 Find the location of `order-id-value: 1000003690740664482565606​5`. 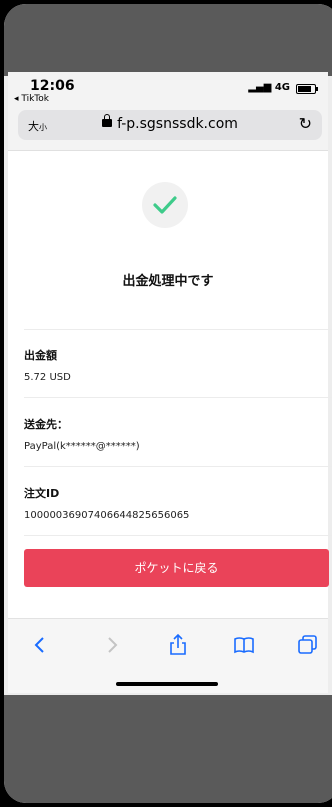

order-id-value: 1000003690740664482565606​5 is located at coordinates (107, 515).